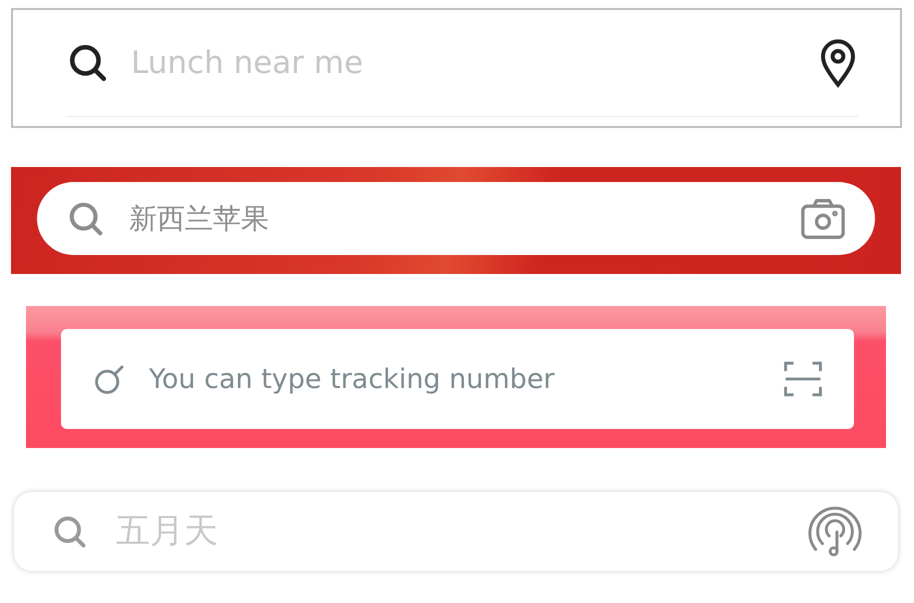  Describe the element at coordinates (838, 63) in the screenshot. I see `location-pin-icon` at that location.